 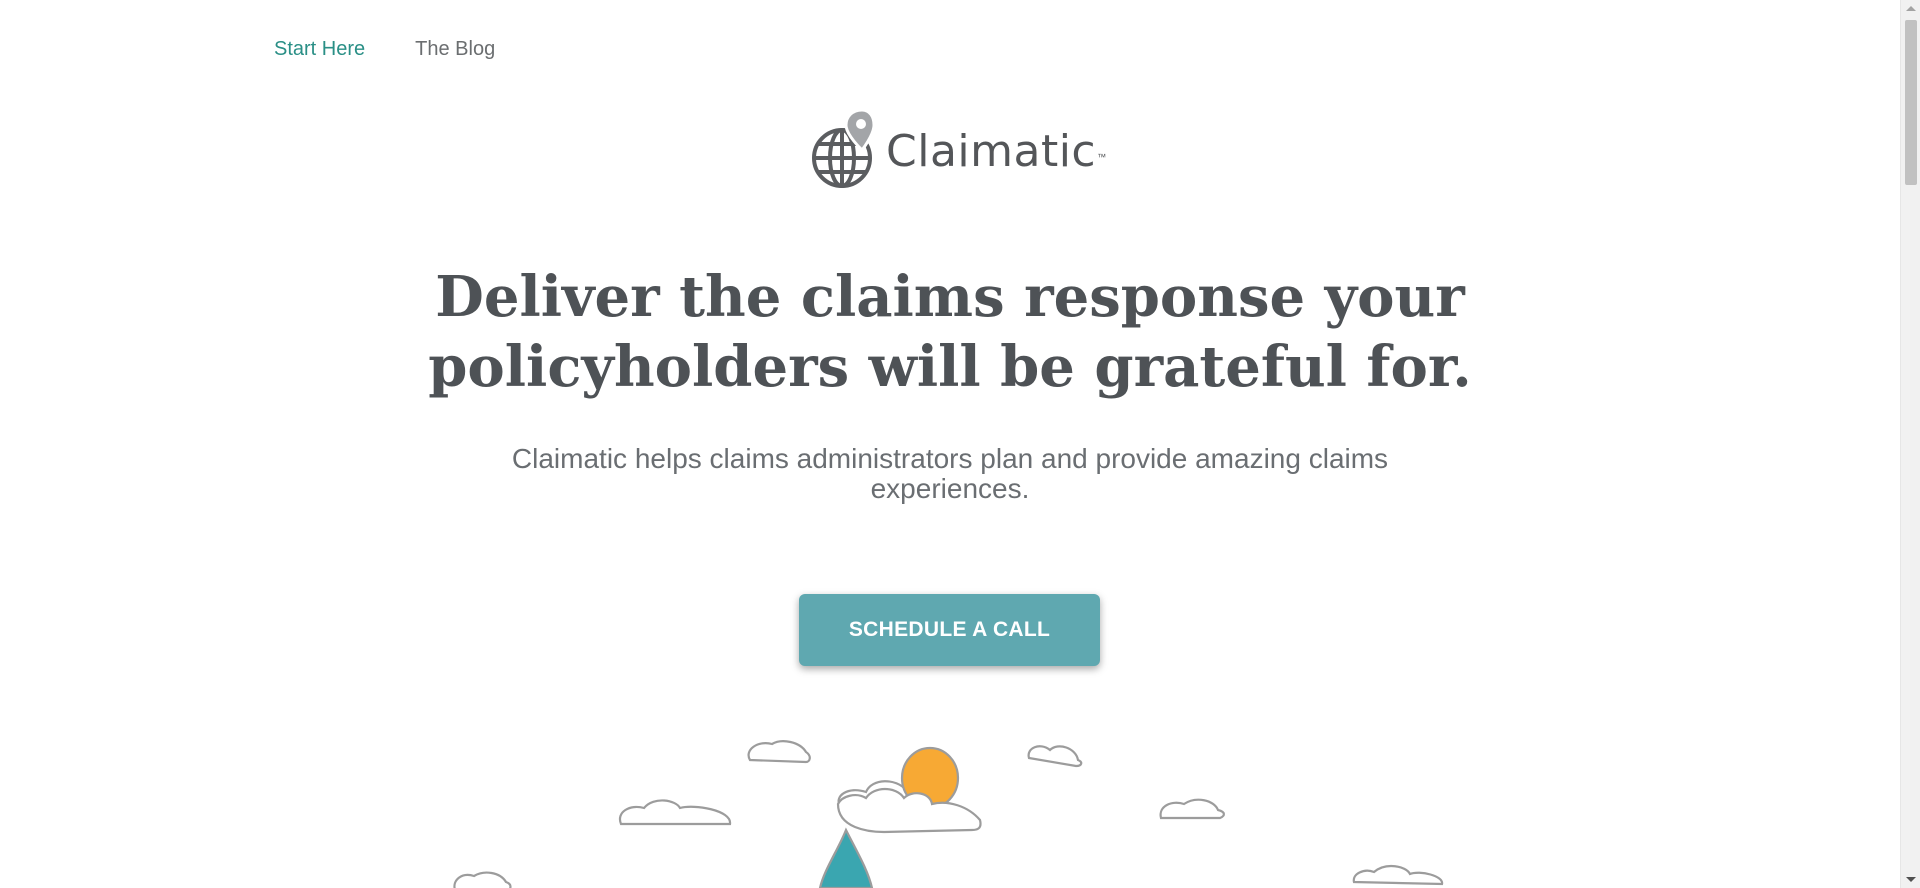 I want to click on claimatic-logo: Claimatic ™, so click(x=958, y=149).